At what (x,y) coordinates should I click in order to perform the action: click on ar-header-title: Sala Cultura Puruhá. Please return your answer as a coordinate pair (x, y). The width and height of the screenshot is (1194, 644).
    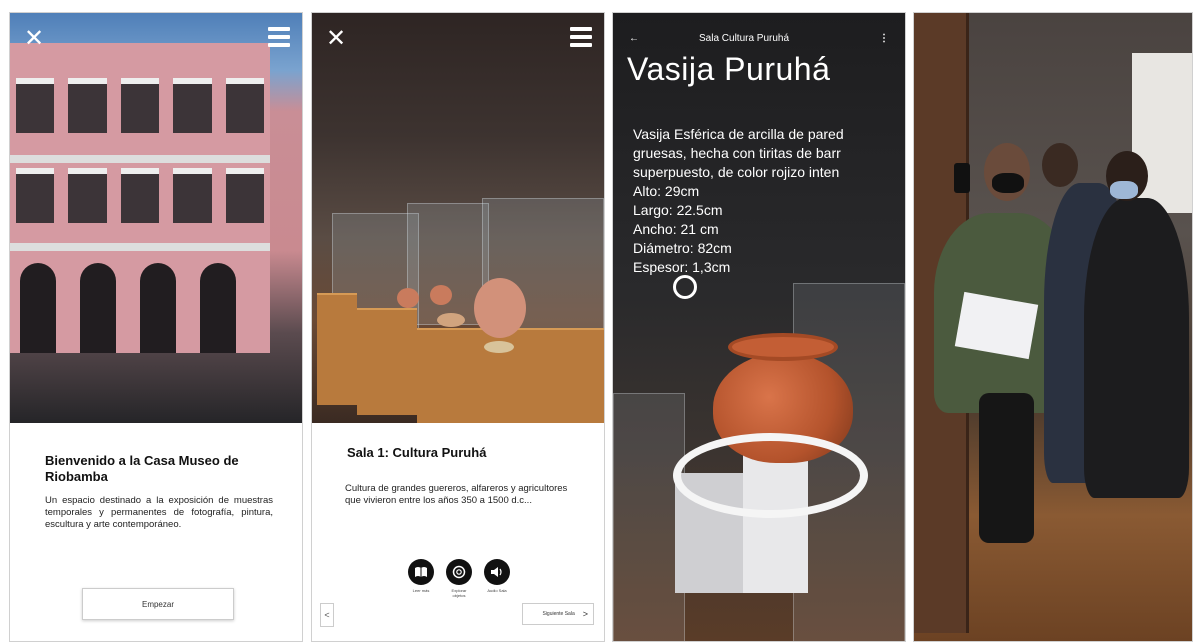
    Looking at the image, I should click on (744, 38).